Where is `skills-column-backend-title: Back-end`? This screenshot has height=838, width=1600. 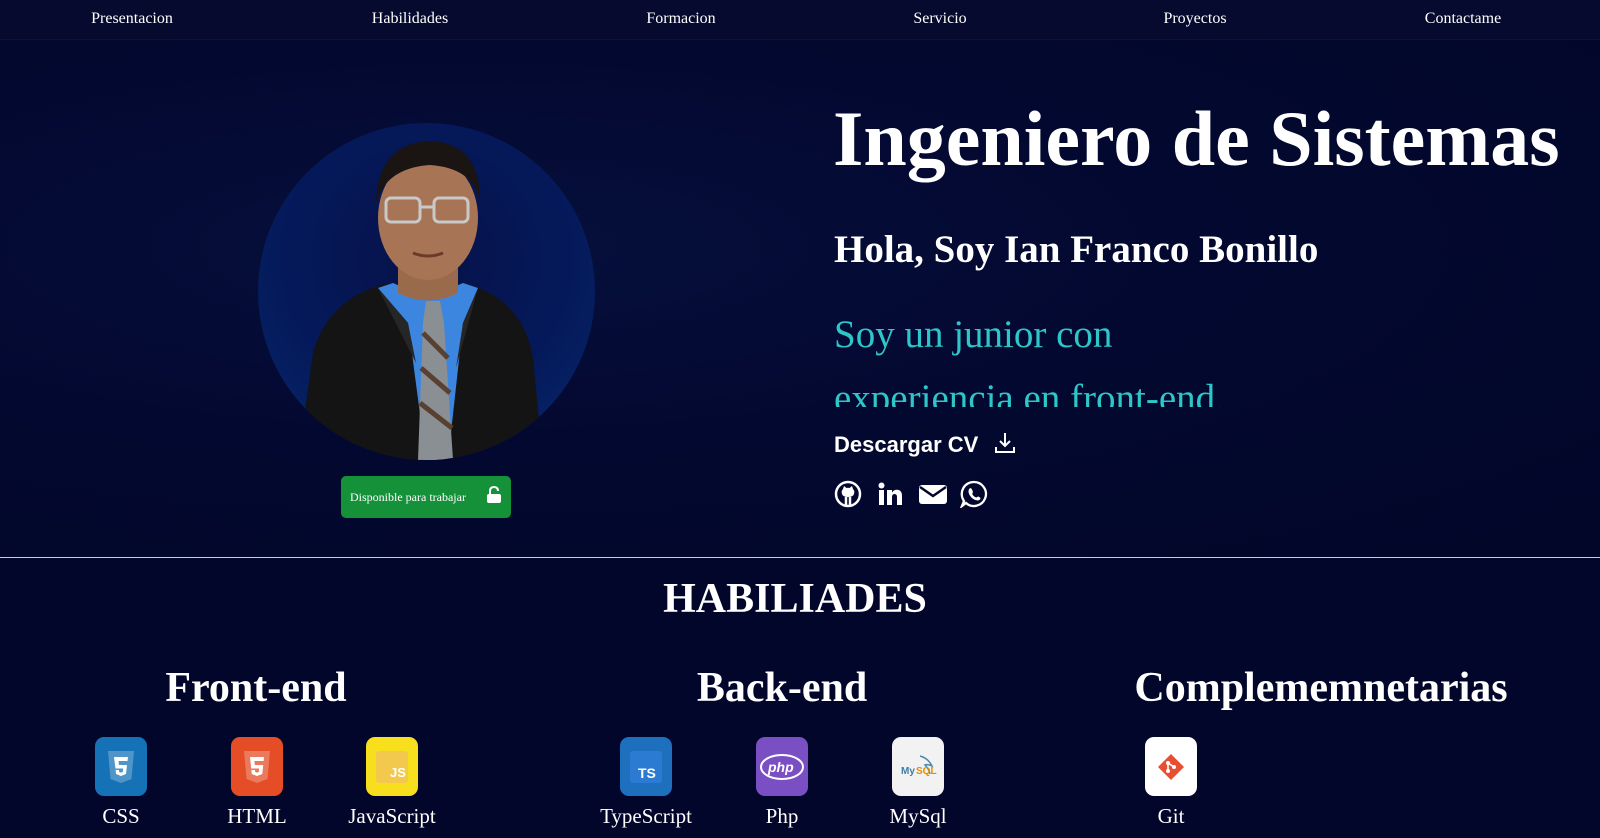 skills-column-backend-title: Back-end is located at coordinates (782, 688).